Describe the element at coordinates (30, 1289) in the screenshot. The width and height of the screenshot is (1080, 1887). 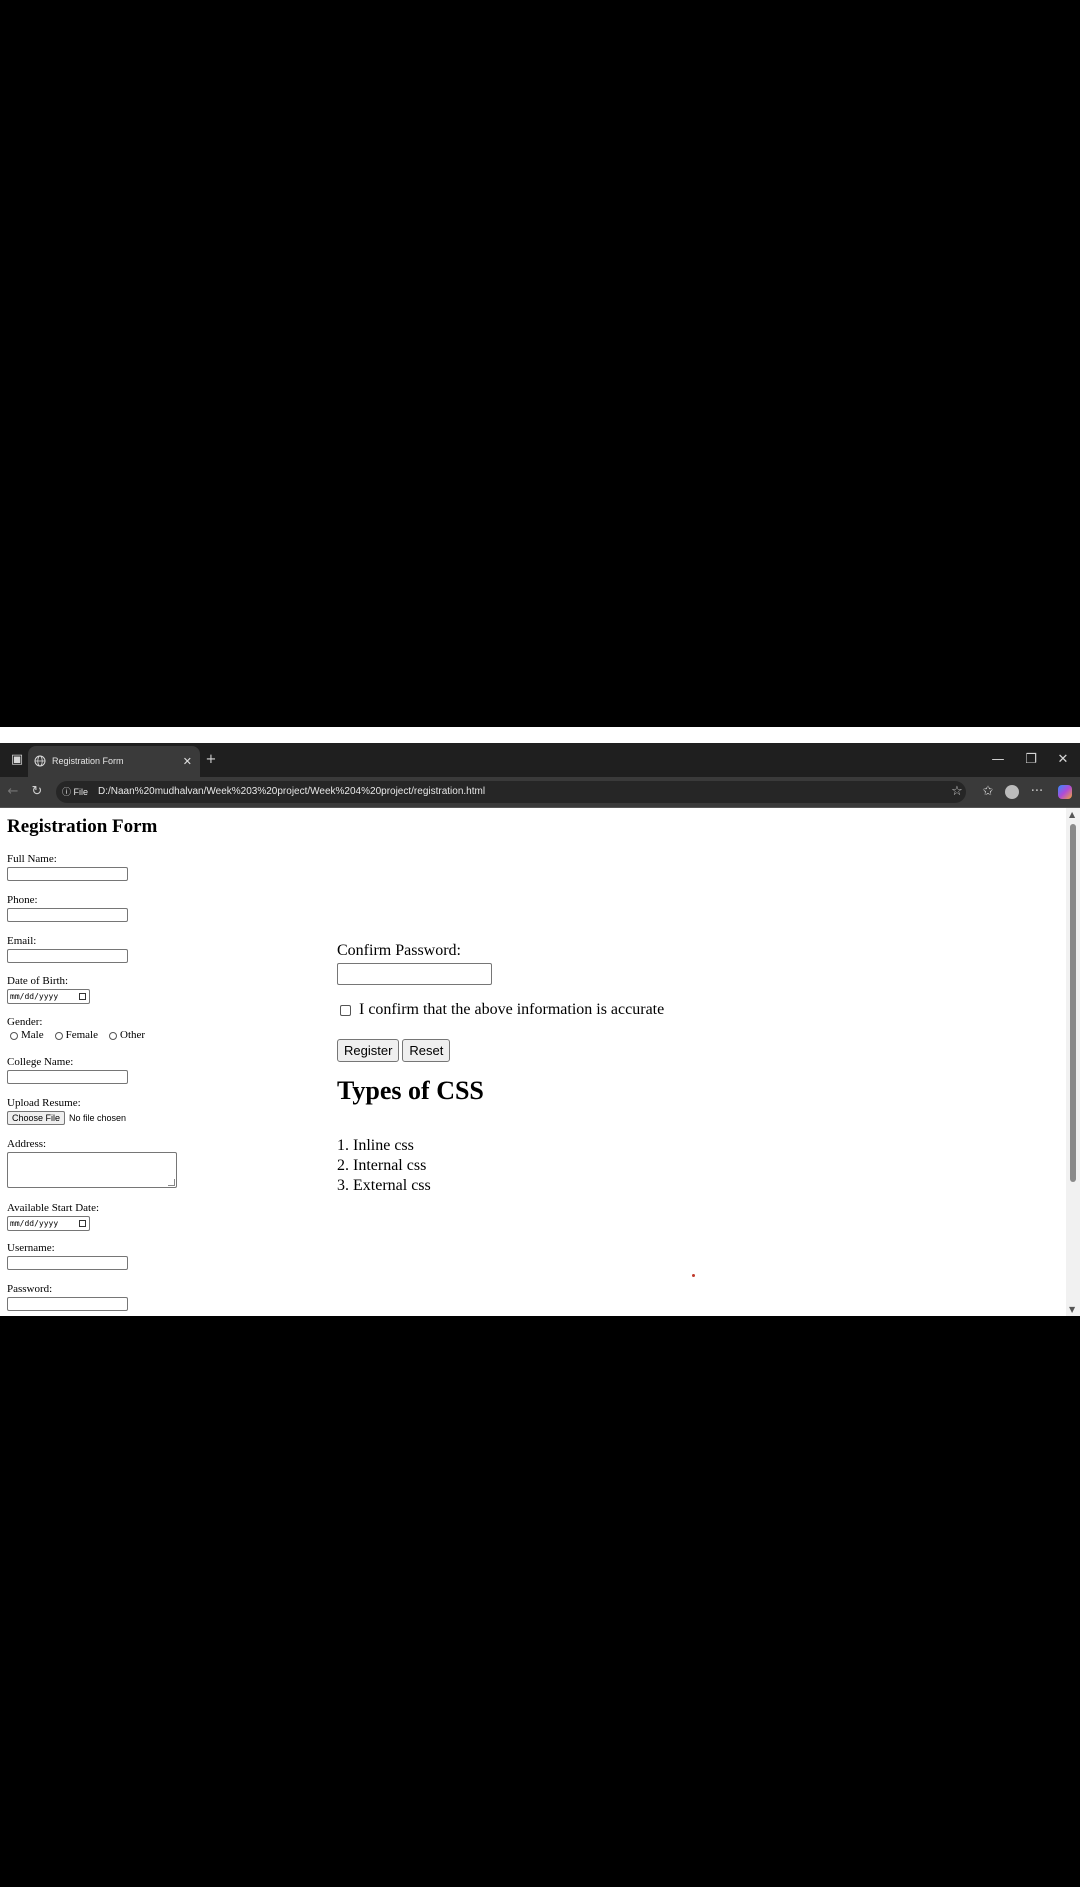
I see `password-label: Password:` at that location.